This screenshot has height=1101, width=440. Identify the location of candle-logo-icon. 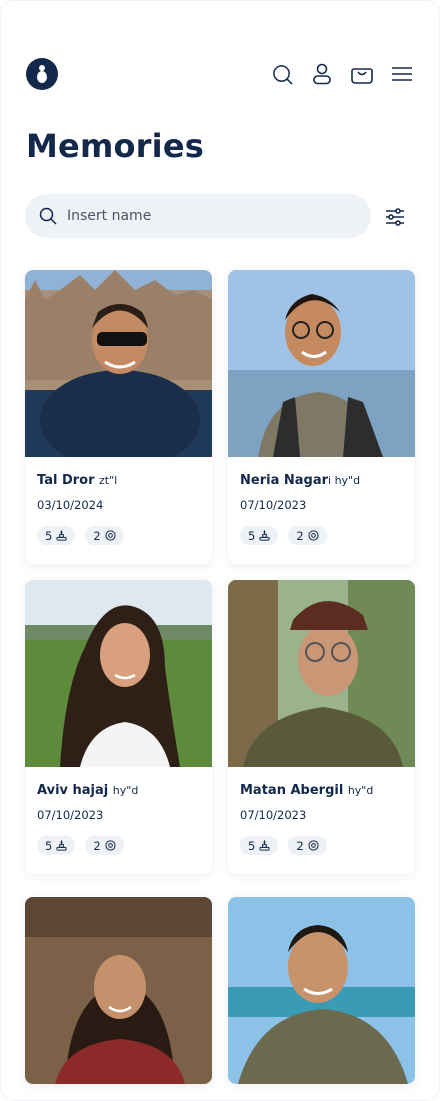
(42, 74).